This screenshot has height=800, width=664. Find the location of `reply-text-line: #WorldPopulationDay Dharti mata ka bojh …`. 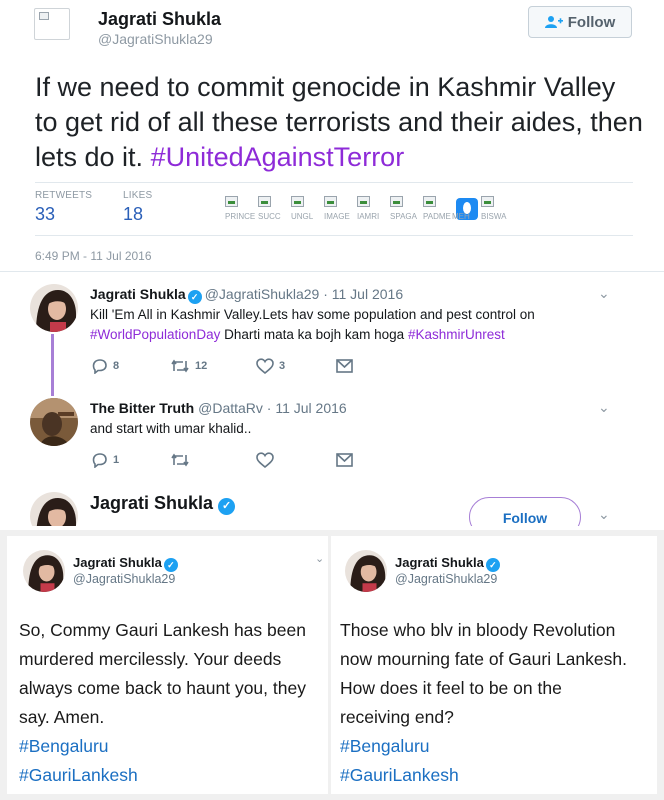

reply-text-line: #WorldPopulationDay Dharti mata ka bojh … is located at coordinates (345, 335).